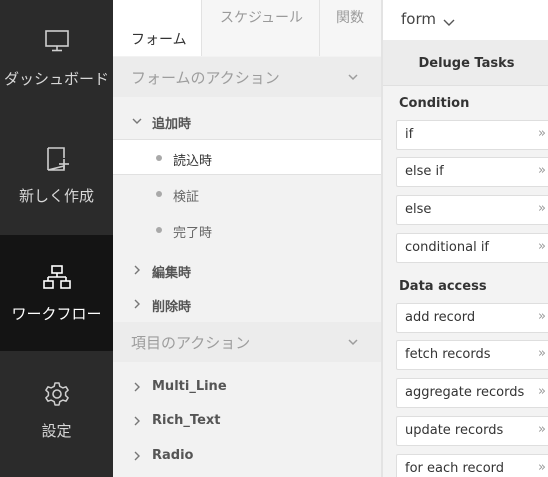 This screenshot has width=548, height=477. What do you see at coordinates (443, 286) in the screenshot?
I see `group-title-data-access: Data access` at bounding box center [443, 286].